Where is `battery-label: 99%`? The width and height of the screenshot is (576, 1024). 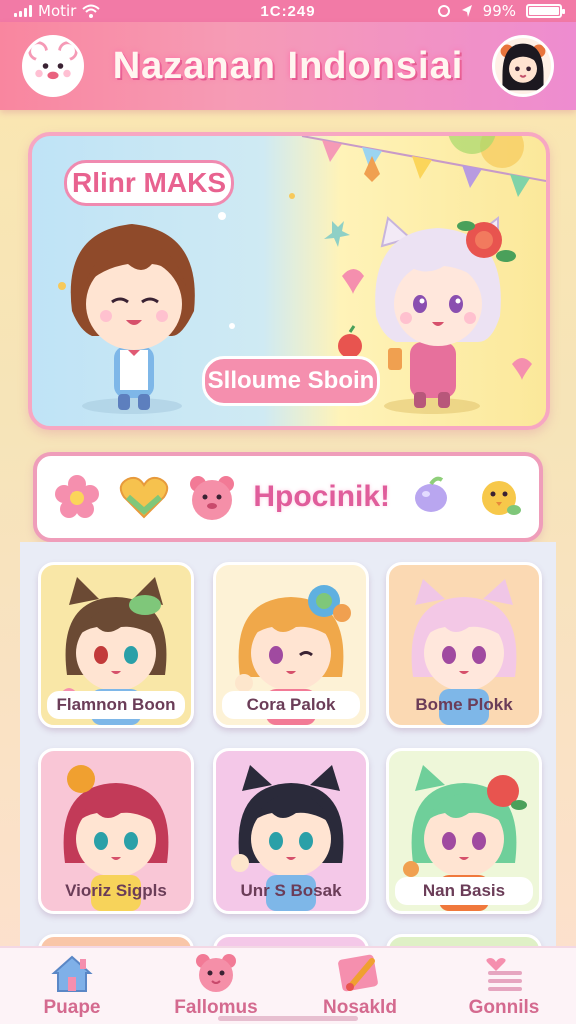 battery-label: 99% is located at coordinates (499, 11).